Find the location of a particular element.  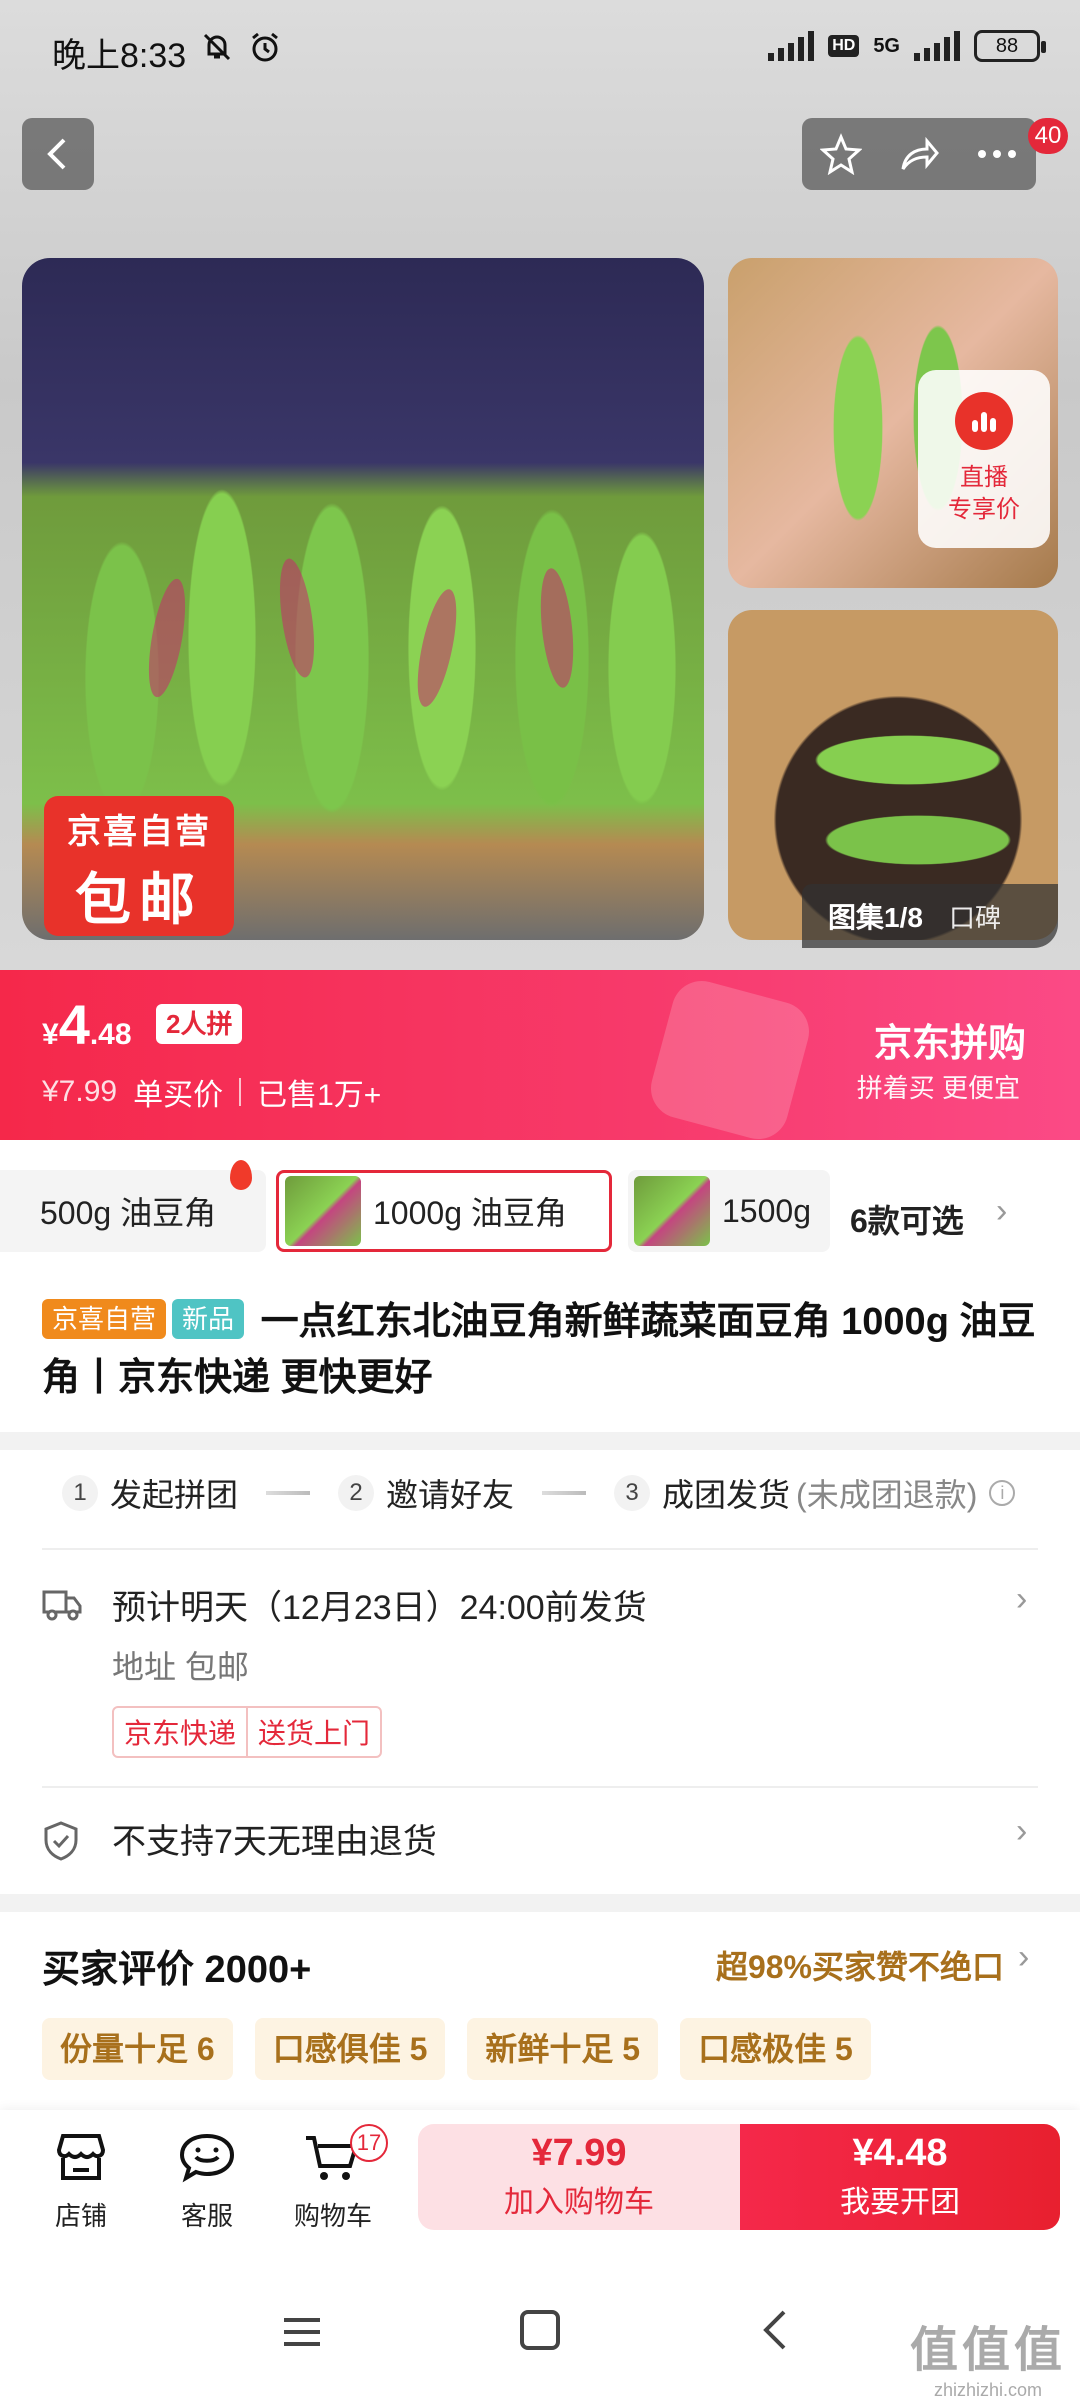

watermark-url: zhizhizhi.com is located at coordinates (988, 2390).